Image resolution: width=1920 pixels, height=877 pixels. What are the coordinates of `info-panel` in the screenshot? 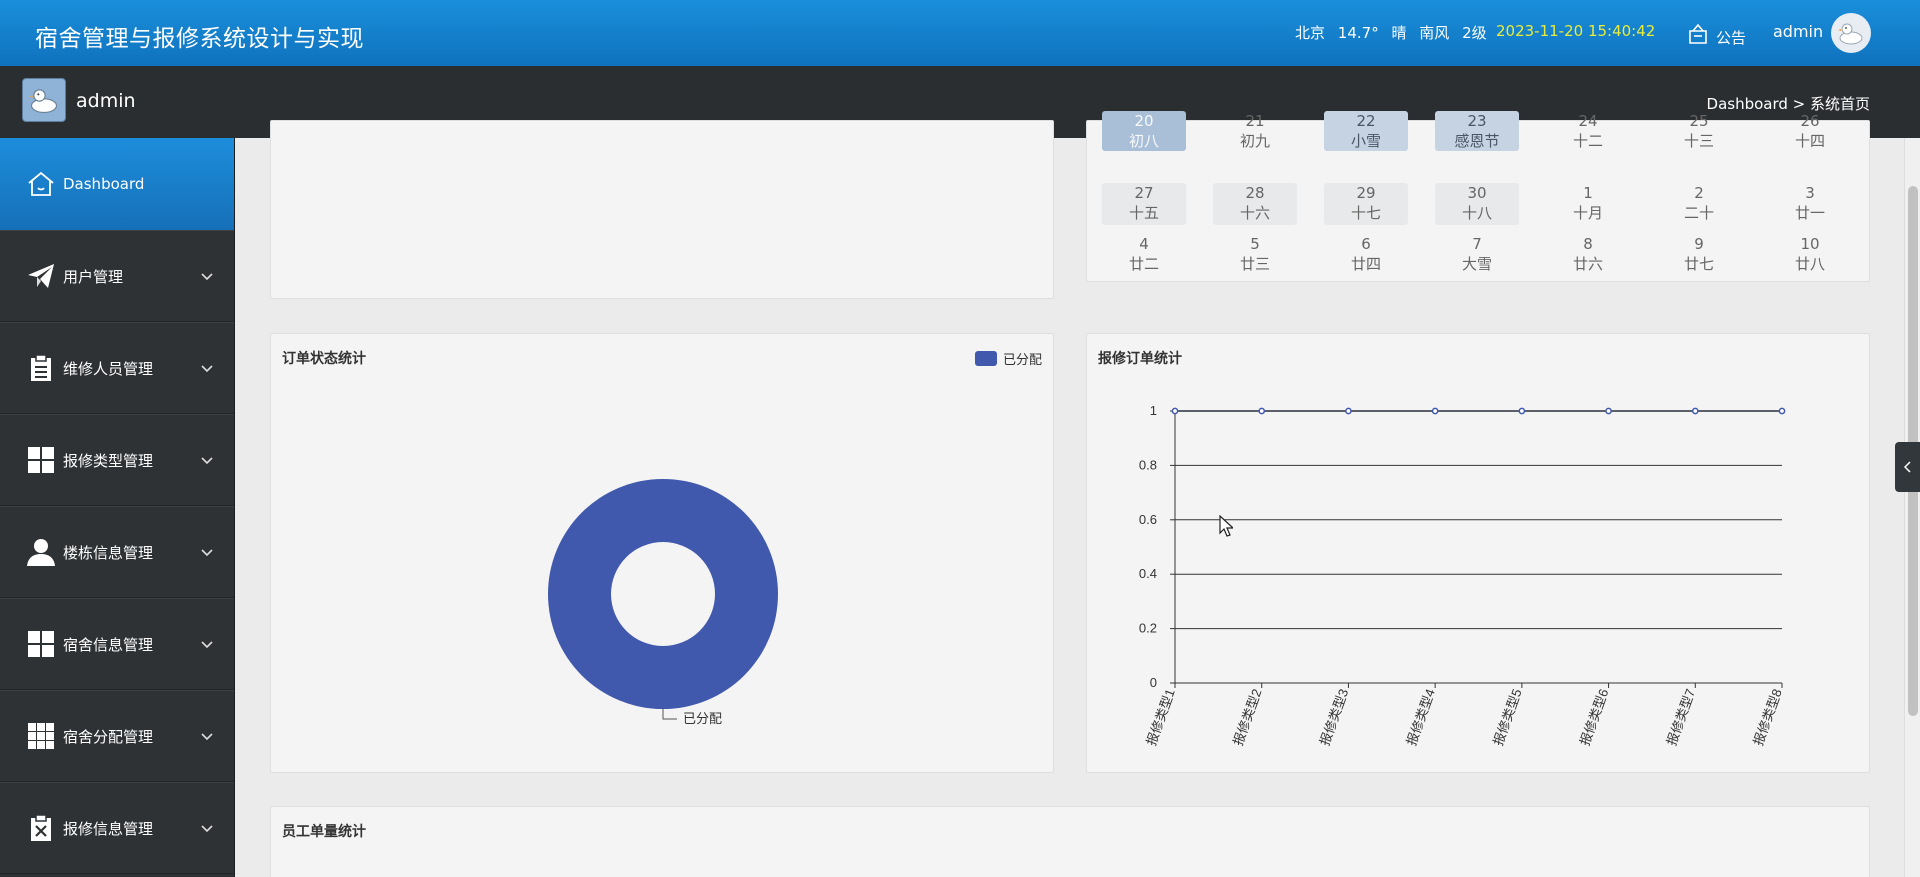 It's located at (662, 209).